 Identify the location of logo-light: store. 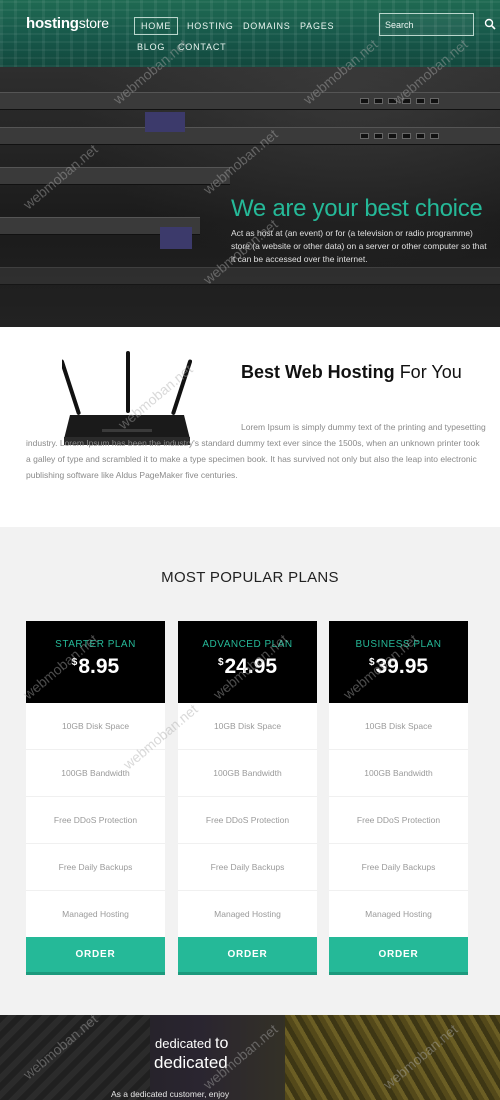
(93, 23).